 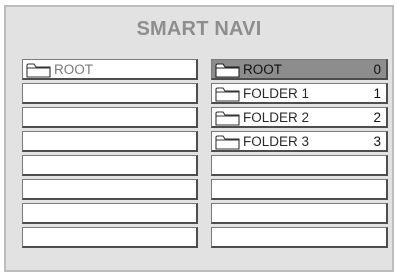 I want to click on folder-item-count: 3, so click(x=377, y=141).